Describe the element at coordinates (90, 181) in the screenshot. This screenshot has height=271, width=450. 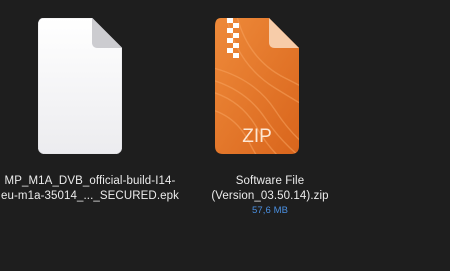
I see `file-name-line-1: MP_M1A_DVB_official-build-I14-` at that location.